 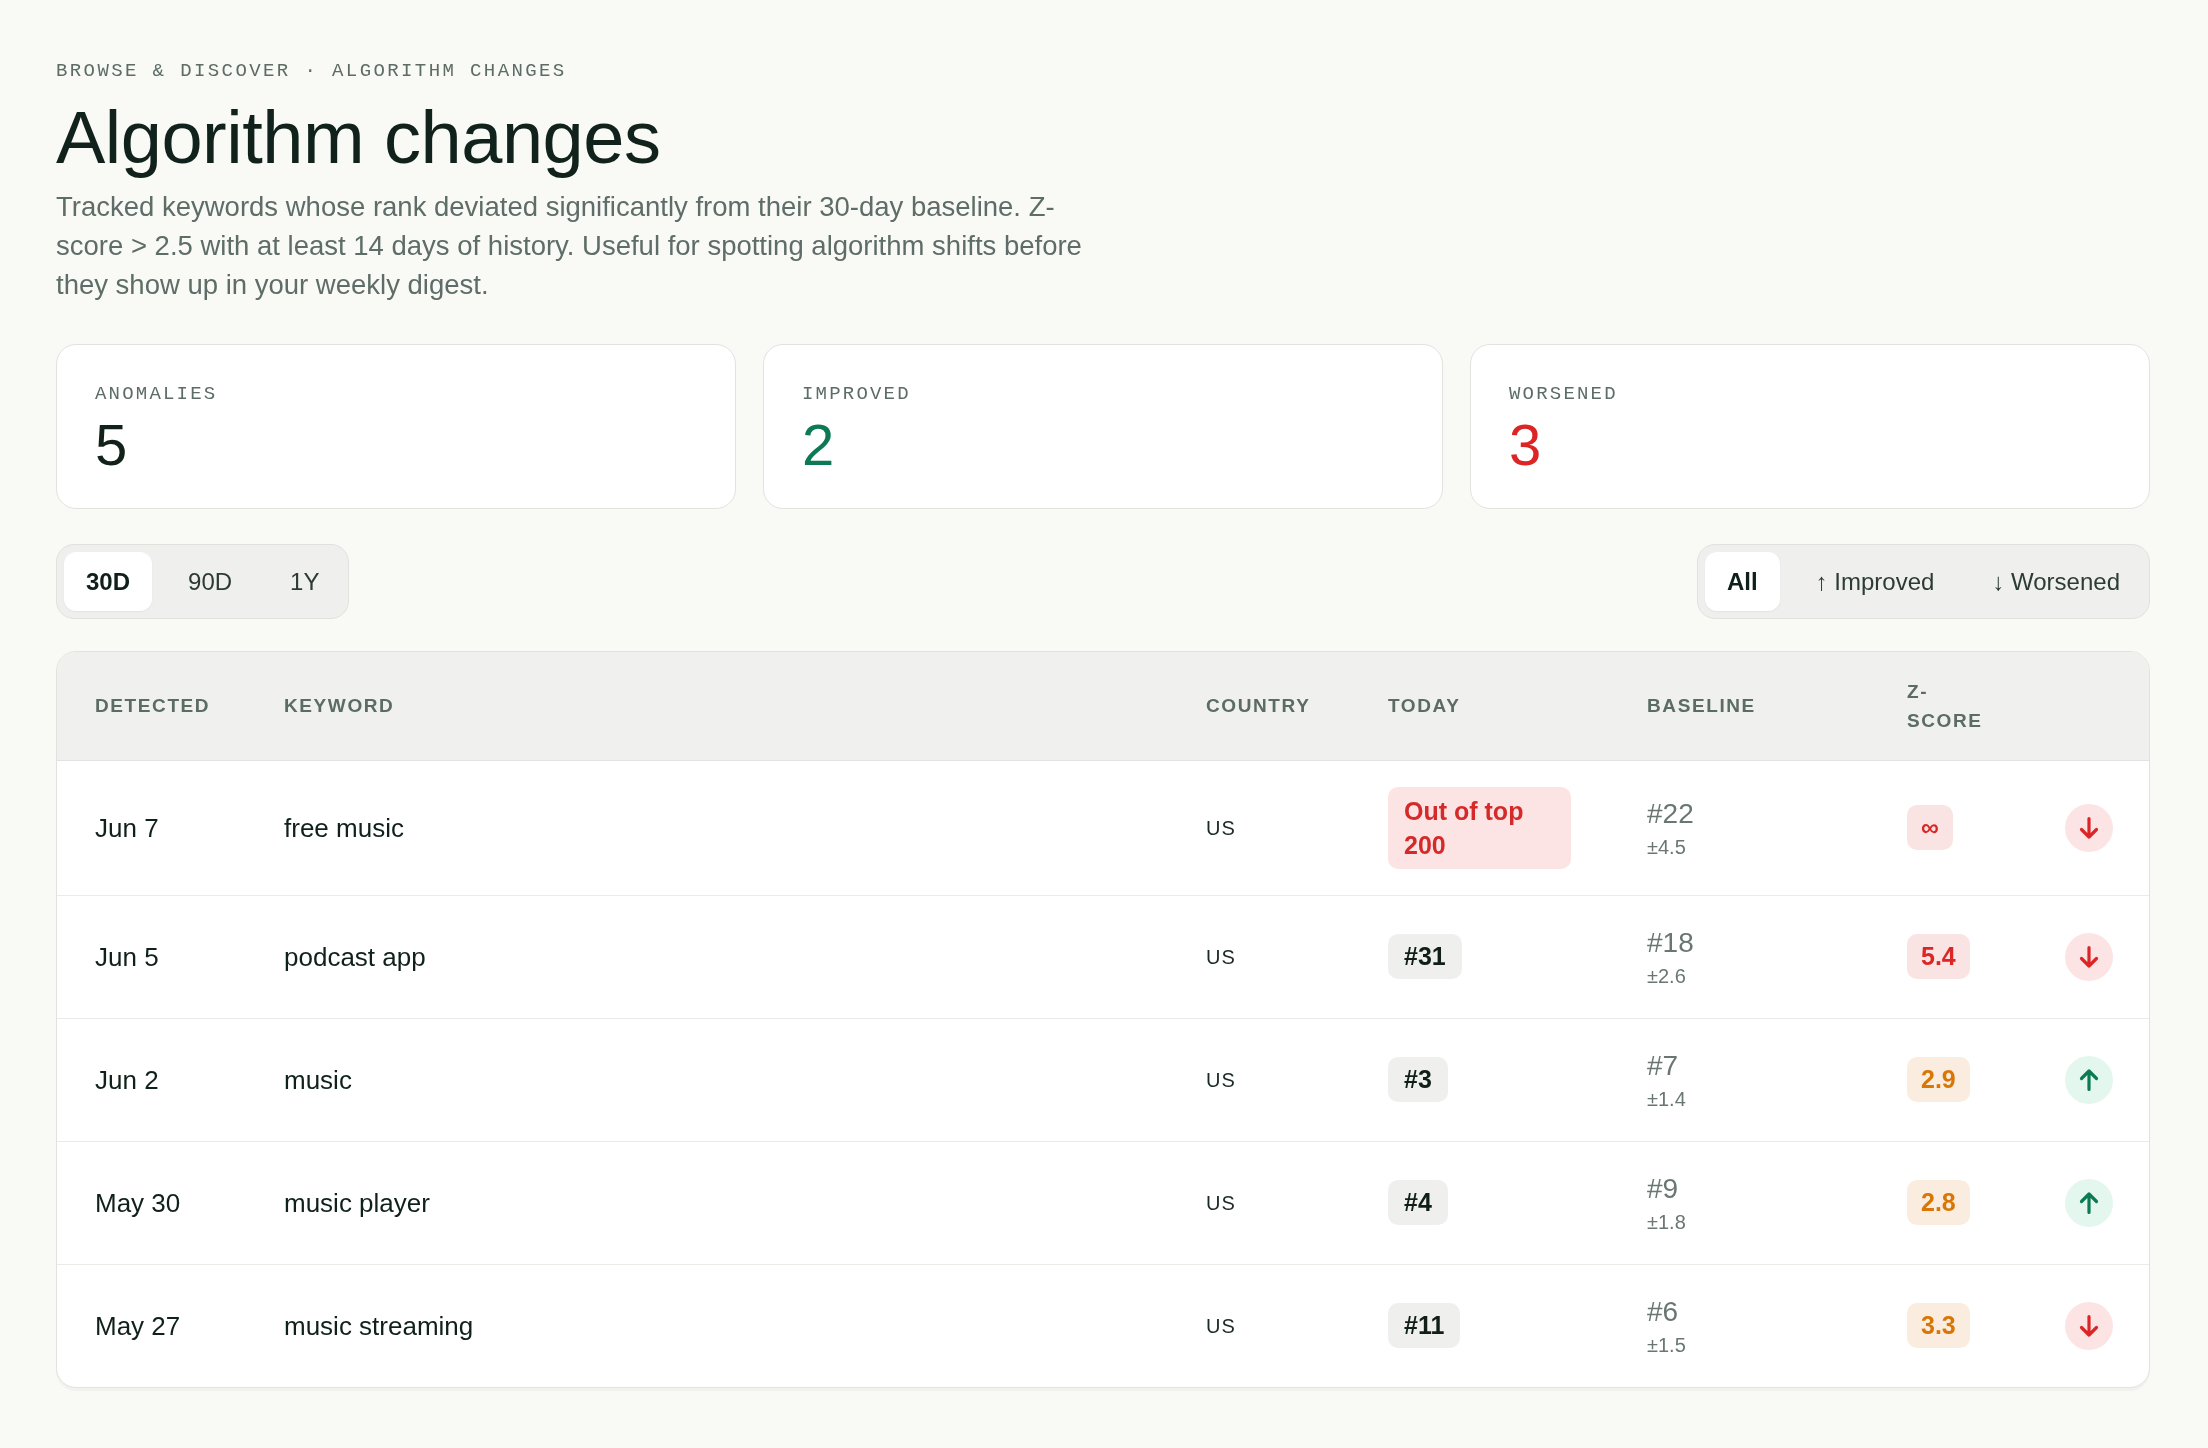 I want to click on filter-tab: ↓ Worsened, so click(x=2056, y=581).